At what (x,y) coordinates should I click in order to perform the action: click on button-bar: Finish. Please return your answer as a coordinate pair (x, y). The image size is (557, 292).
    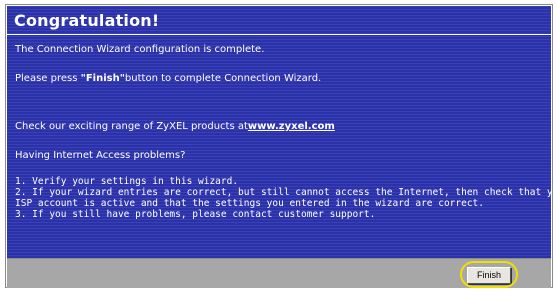
    Looking at the image, I should click on (279, 273).